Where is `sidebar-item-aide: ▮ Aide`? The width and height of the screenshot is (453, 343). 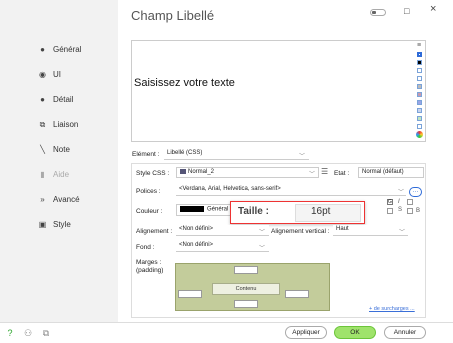 sidebar-item-aide: ▮ Aide is located at coordinates (53, 174).